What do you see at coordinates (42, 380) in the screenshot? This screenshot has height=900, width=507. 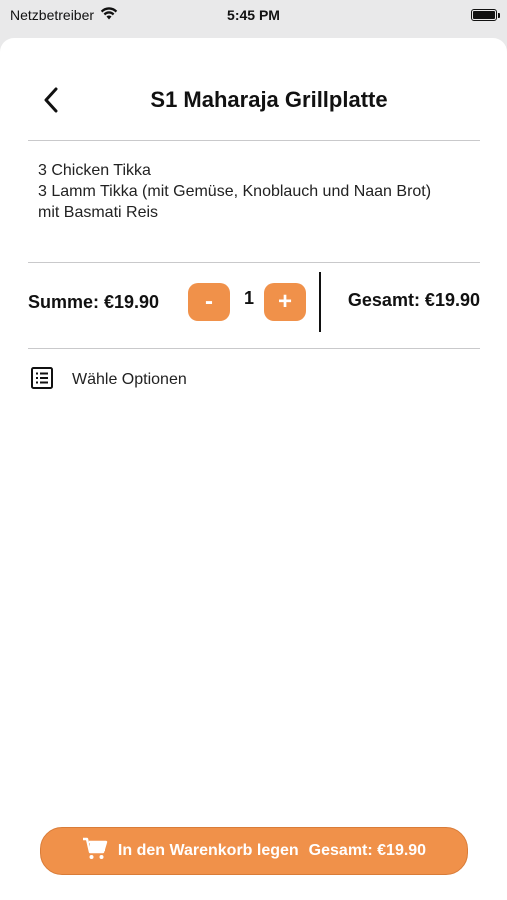 I see `list-icon` at bounding box center [42, 380].